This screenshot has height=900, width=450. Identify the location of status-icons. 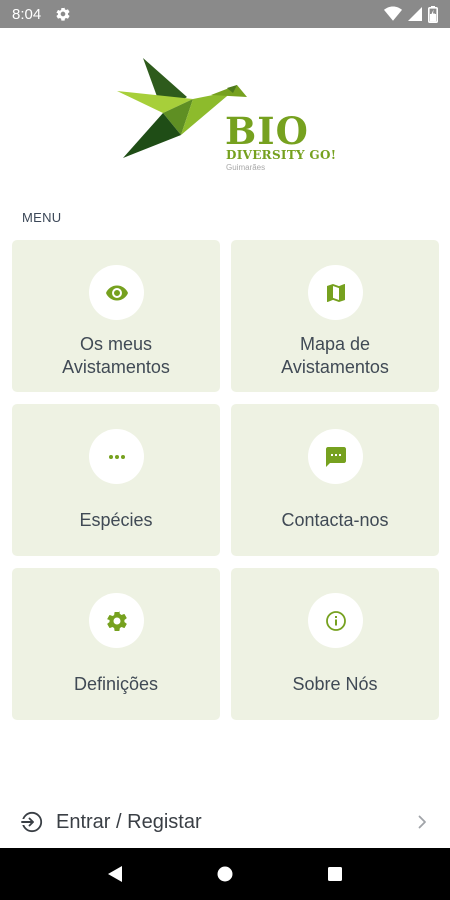
(411, 14).